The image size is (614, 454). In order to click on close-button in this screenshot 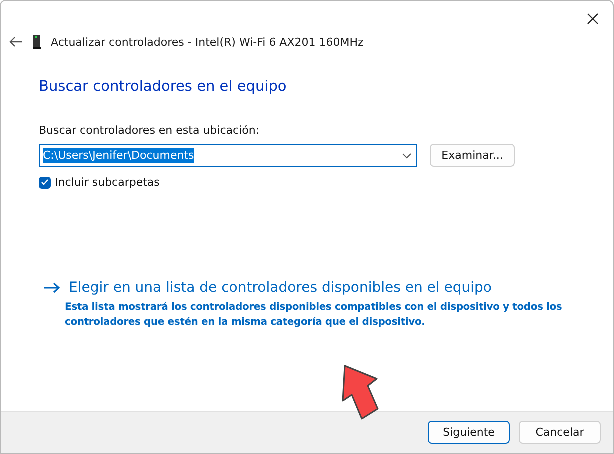, I will do `click(593, 19)`.